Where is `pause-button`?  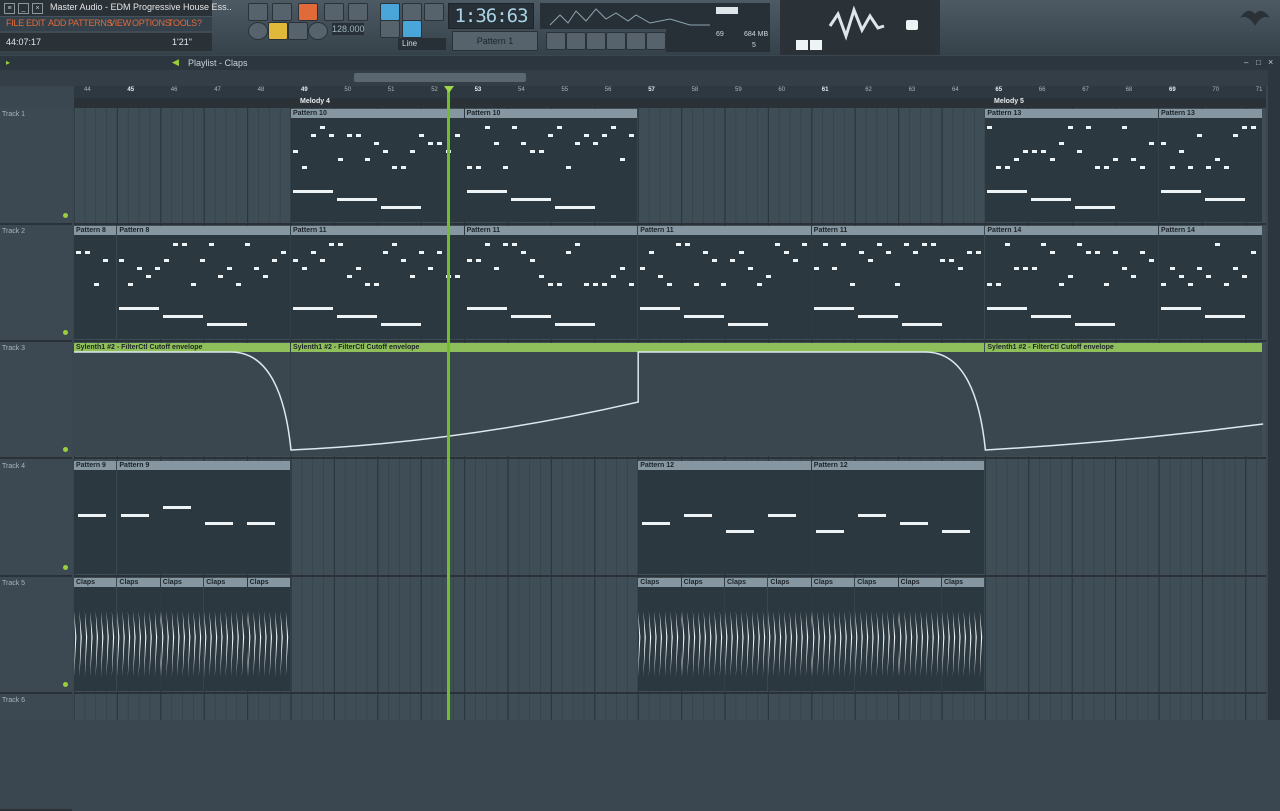 pause-button is located at coordinates (278, 31).